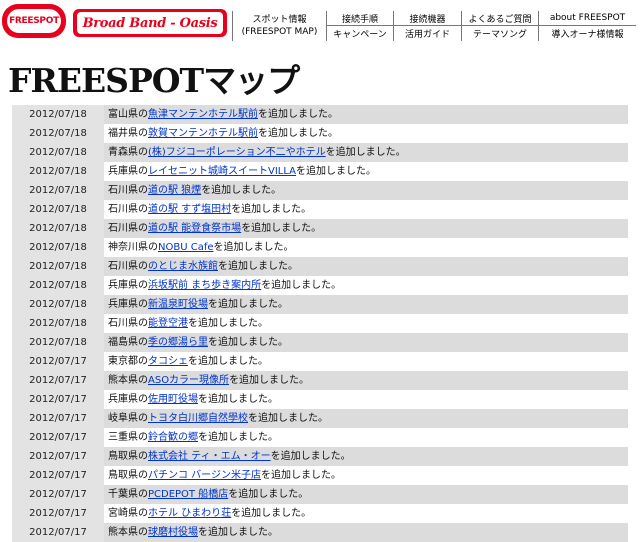 The height and width of the screenshot is (542, 640). What do you see at coordinates (366, 114) in the screenshot?
I see `entry-text: 富山県の魚津マンテンホテル駅前を追加しました。` at bounding box center [366, 114].